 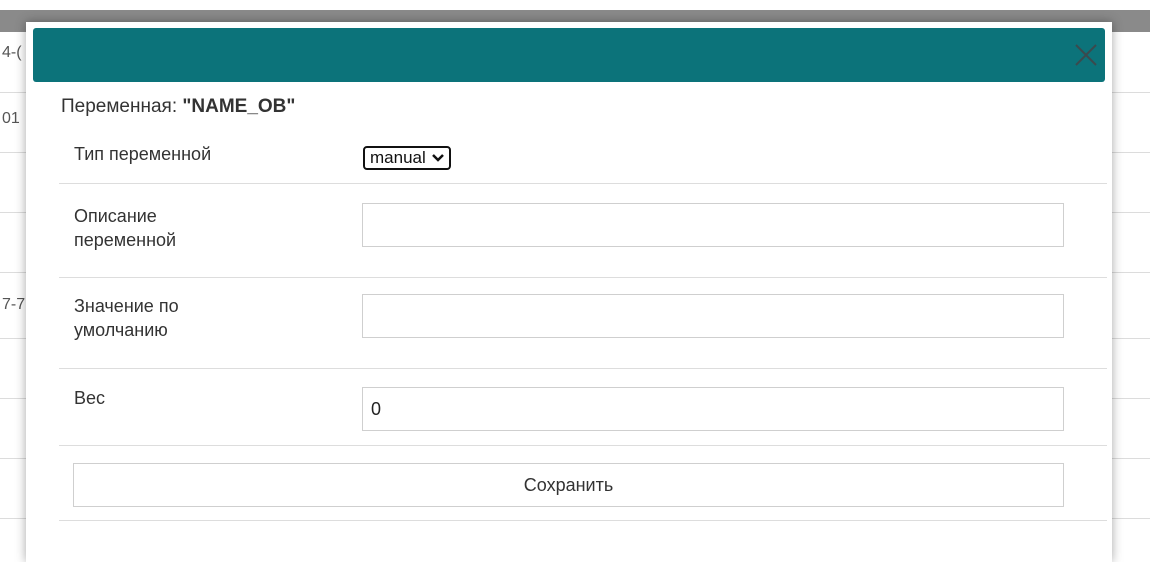 What do you see at coordinates (122, 106) in the screenshot?
I see `variable-title-label: Переменная:` at bounding box center [122, 106].